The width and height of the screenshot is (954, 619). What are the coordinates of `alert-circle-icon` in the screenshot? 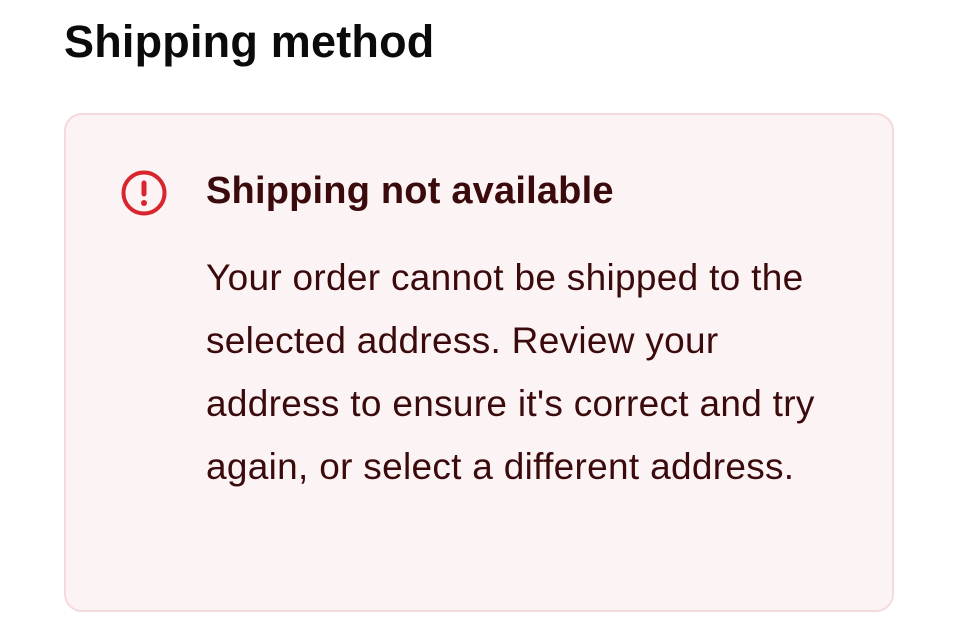 It's located at (144, 193).